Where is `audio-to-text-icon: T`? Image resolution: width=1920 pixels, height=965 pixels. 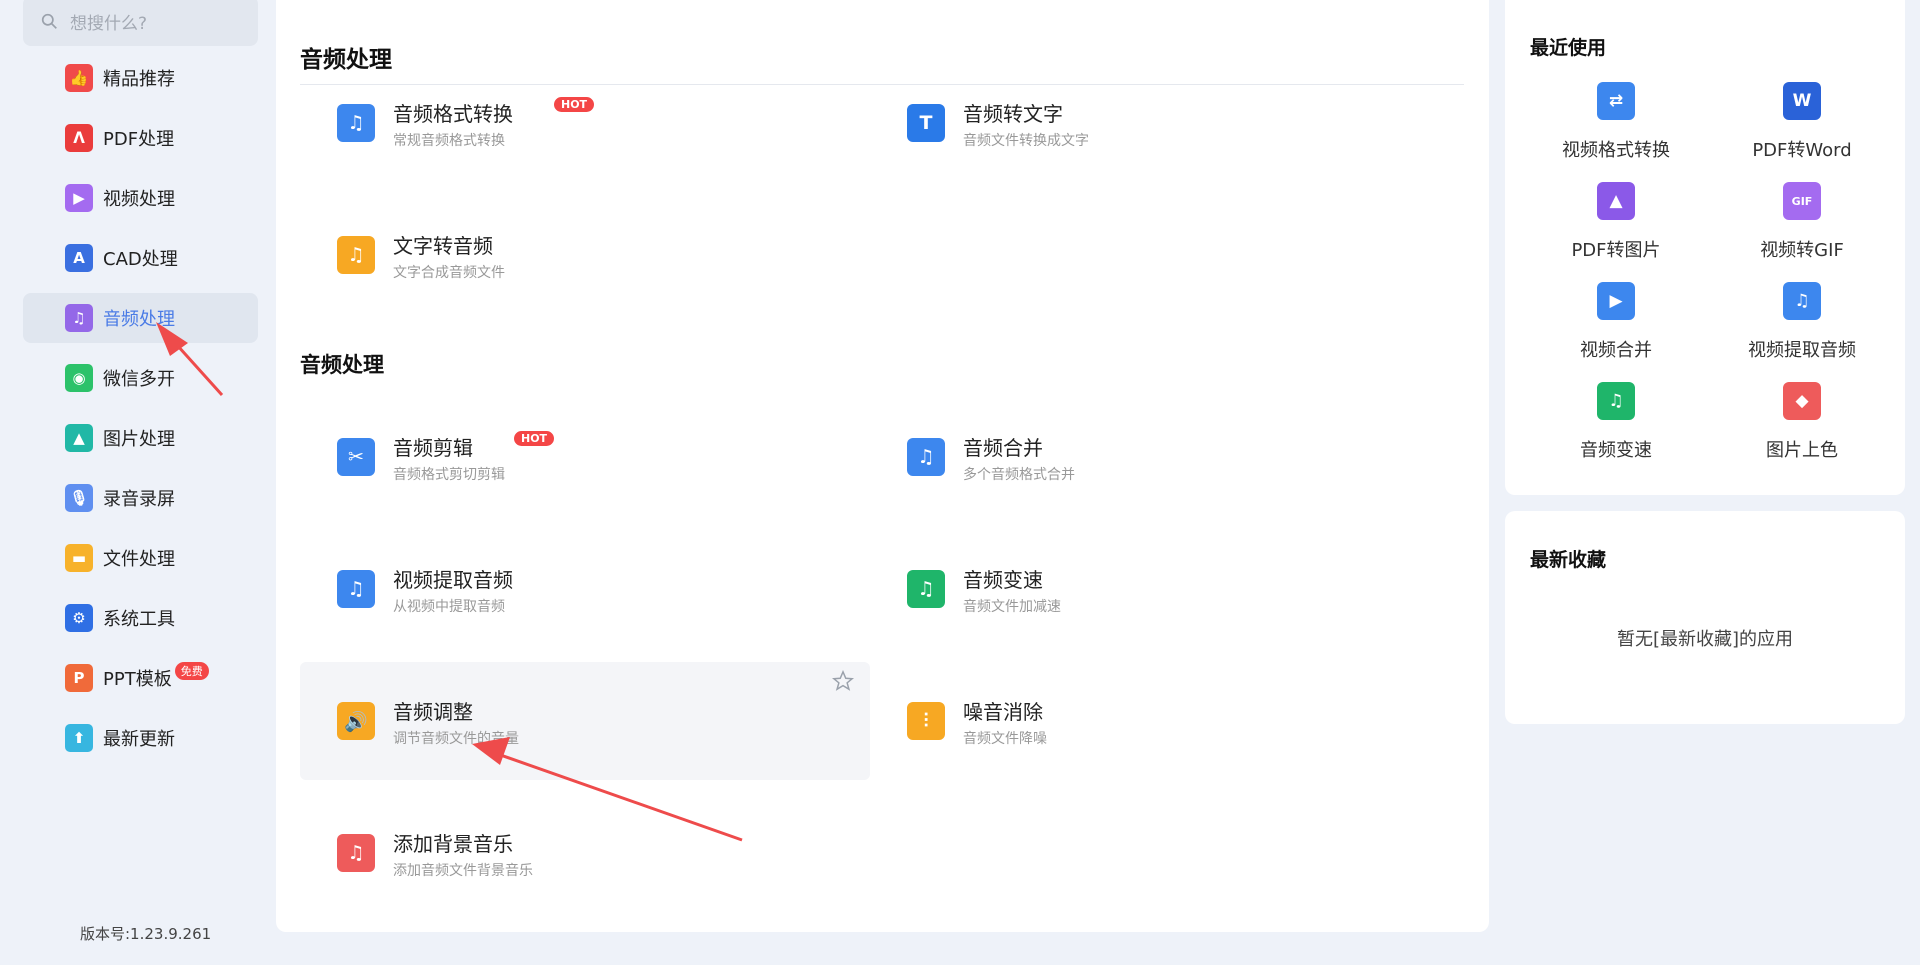
audio-to-text-icon: T is located at coordinates (926, 123).